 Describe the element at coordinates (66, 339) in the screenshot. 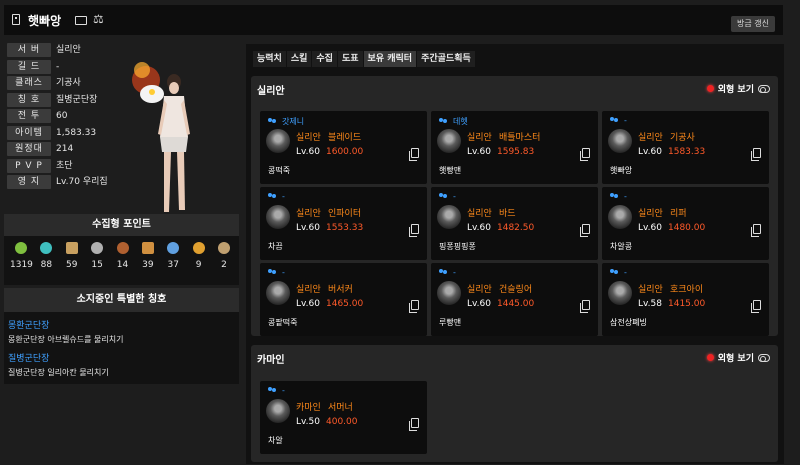

I see `title-desc: 몽환군단장 아브렐슈드를 물리치기` at that location.